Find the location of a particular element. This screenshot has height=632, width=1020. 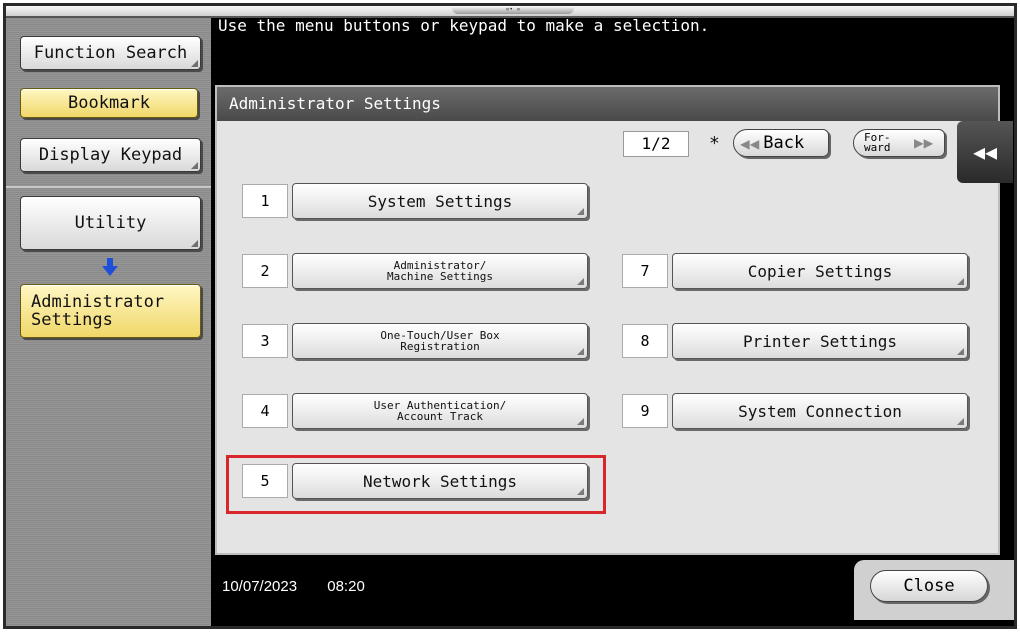

menu-item-user-authentication: 4 User Authentication/ Account Track is located at coordinates (415, 411).